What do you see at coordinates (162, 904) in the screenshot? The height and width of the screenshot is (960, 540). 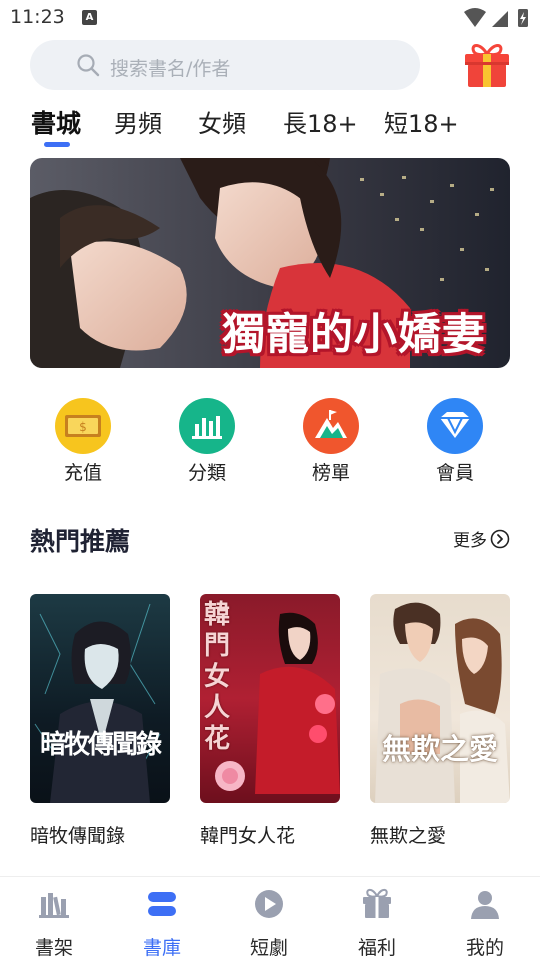 I see `library-icon` at bounding box center [162, 904].